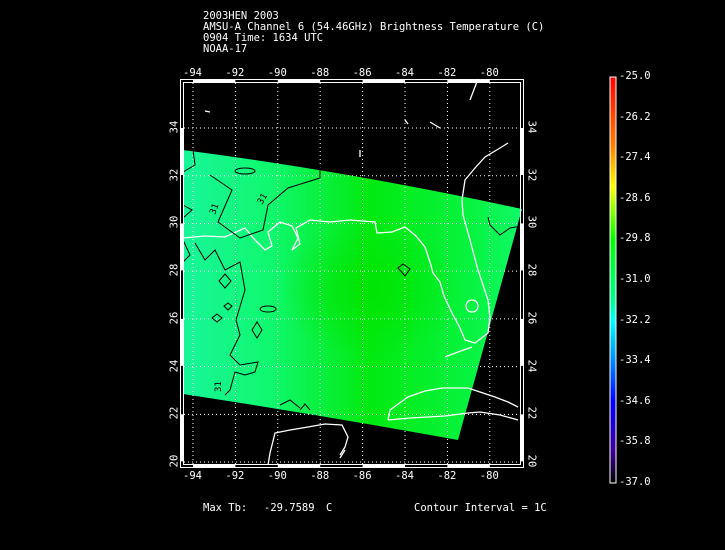  I want to click on contour-interval: Contour Interval = 1C, so click(480, 508).